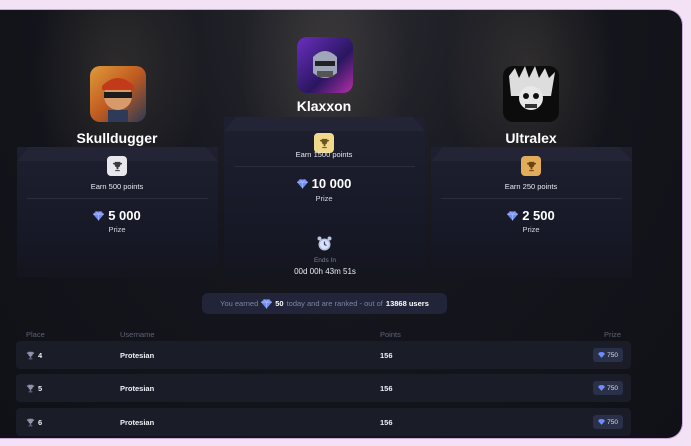 This screenshot has width=691, height=446. I want to click on avatar-ultralex, so click(531, 94).